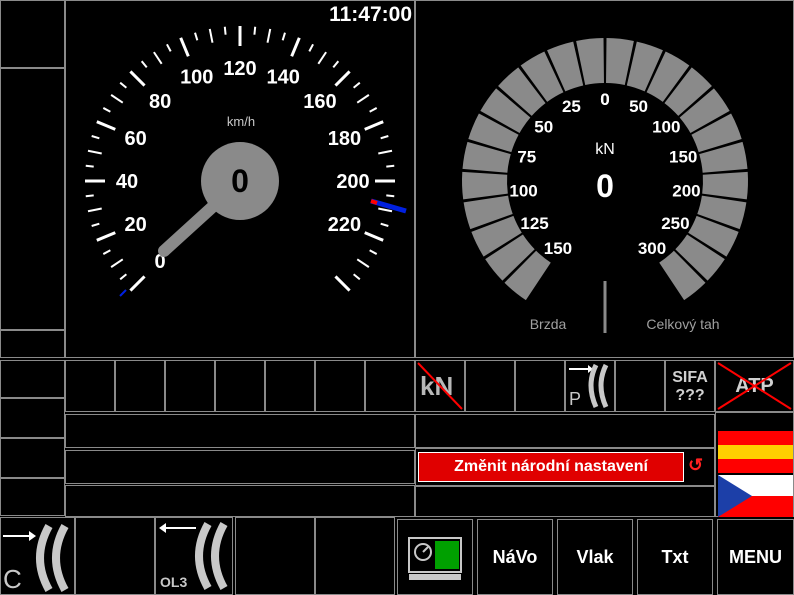  I want to click on message-area-right-2: Změnit národní nastavení ↺, so click(565, 467).